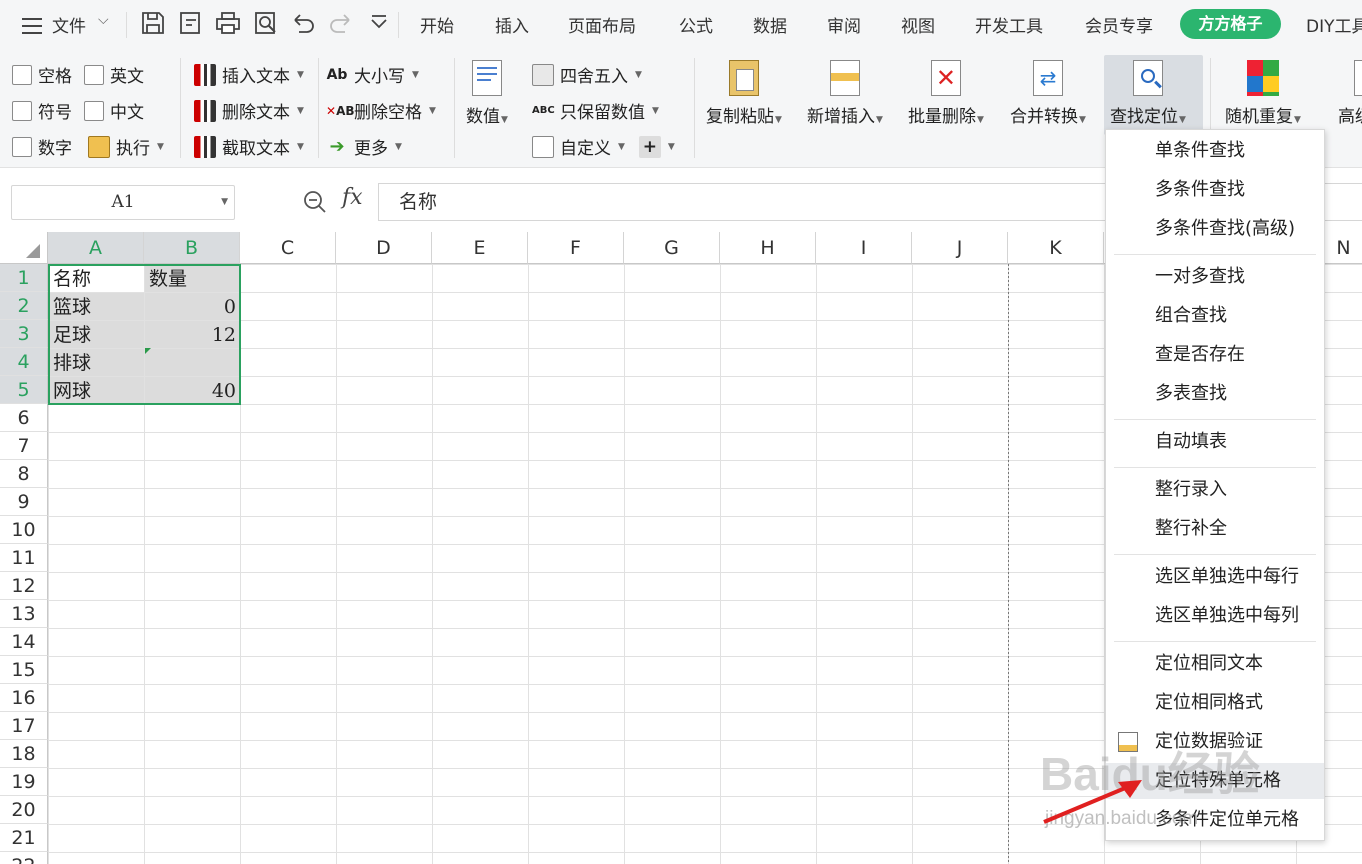 This screenshot has width=1362, height=864. What do you see at coordinates (649, 146) in the screenshot?
I see `plus-icon: +` at bounding box center [649, 146].